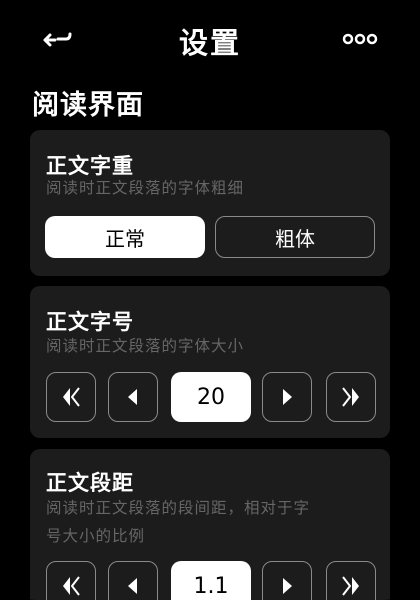 This screenshot has height=600, width=420. Describe the element at coordinates (210, 40) in the screenshot. I see `header: 设置` at that location.